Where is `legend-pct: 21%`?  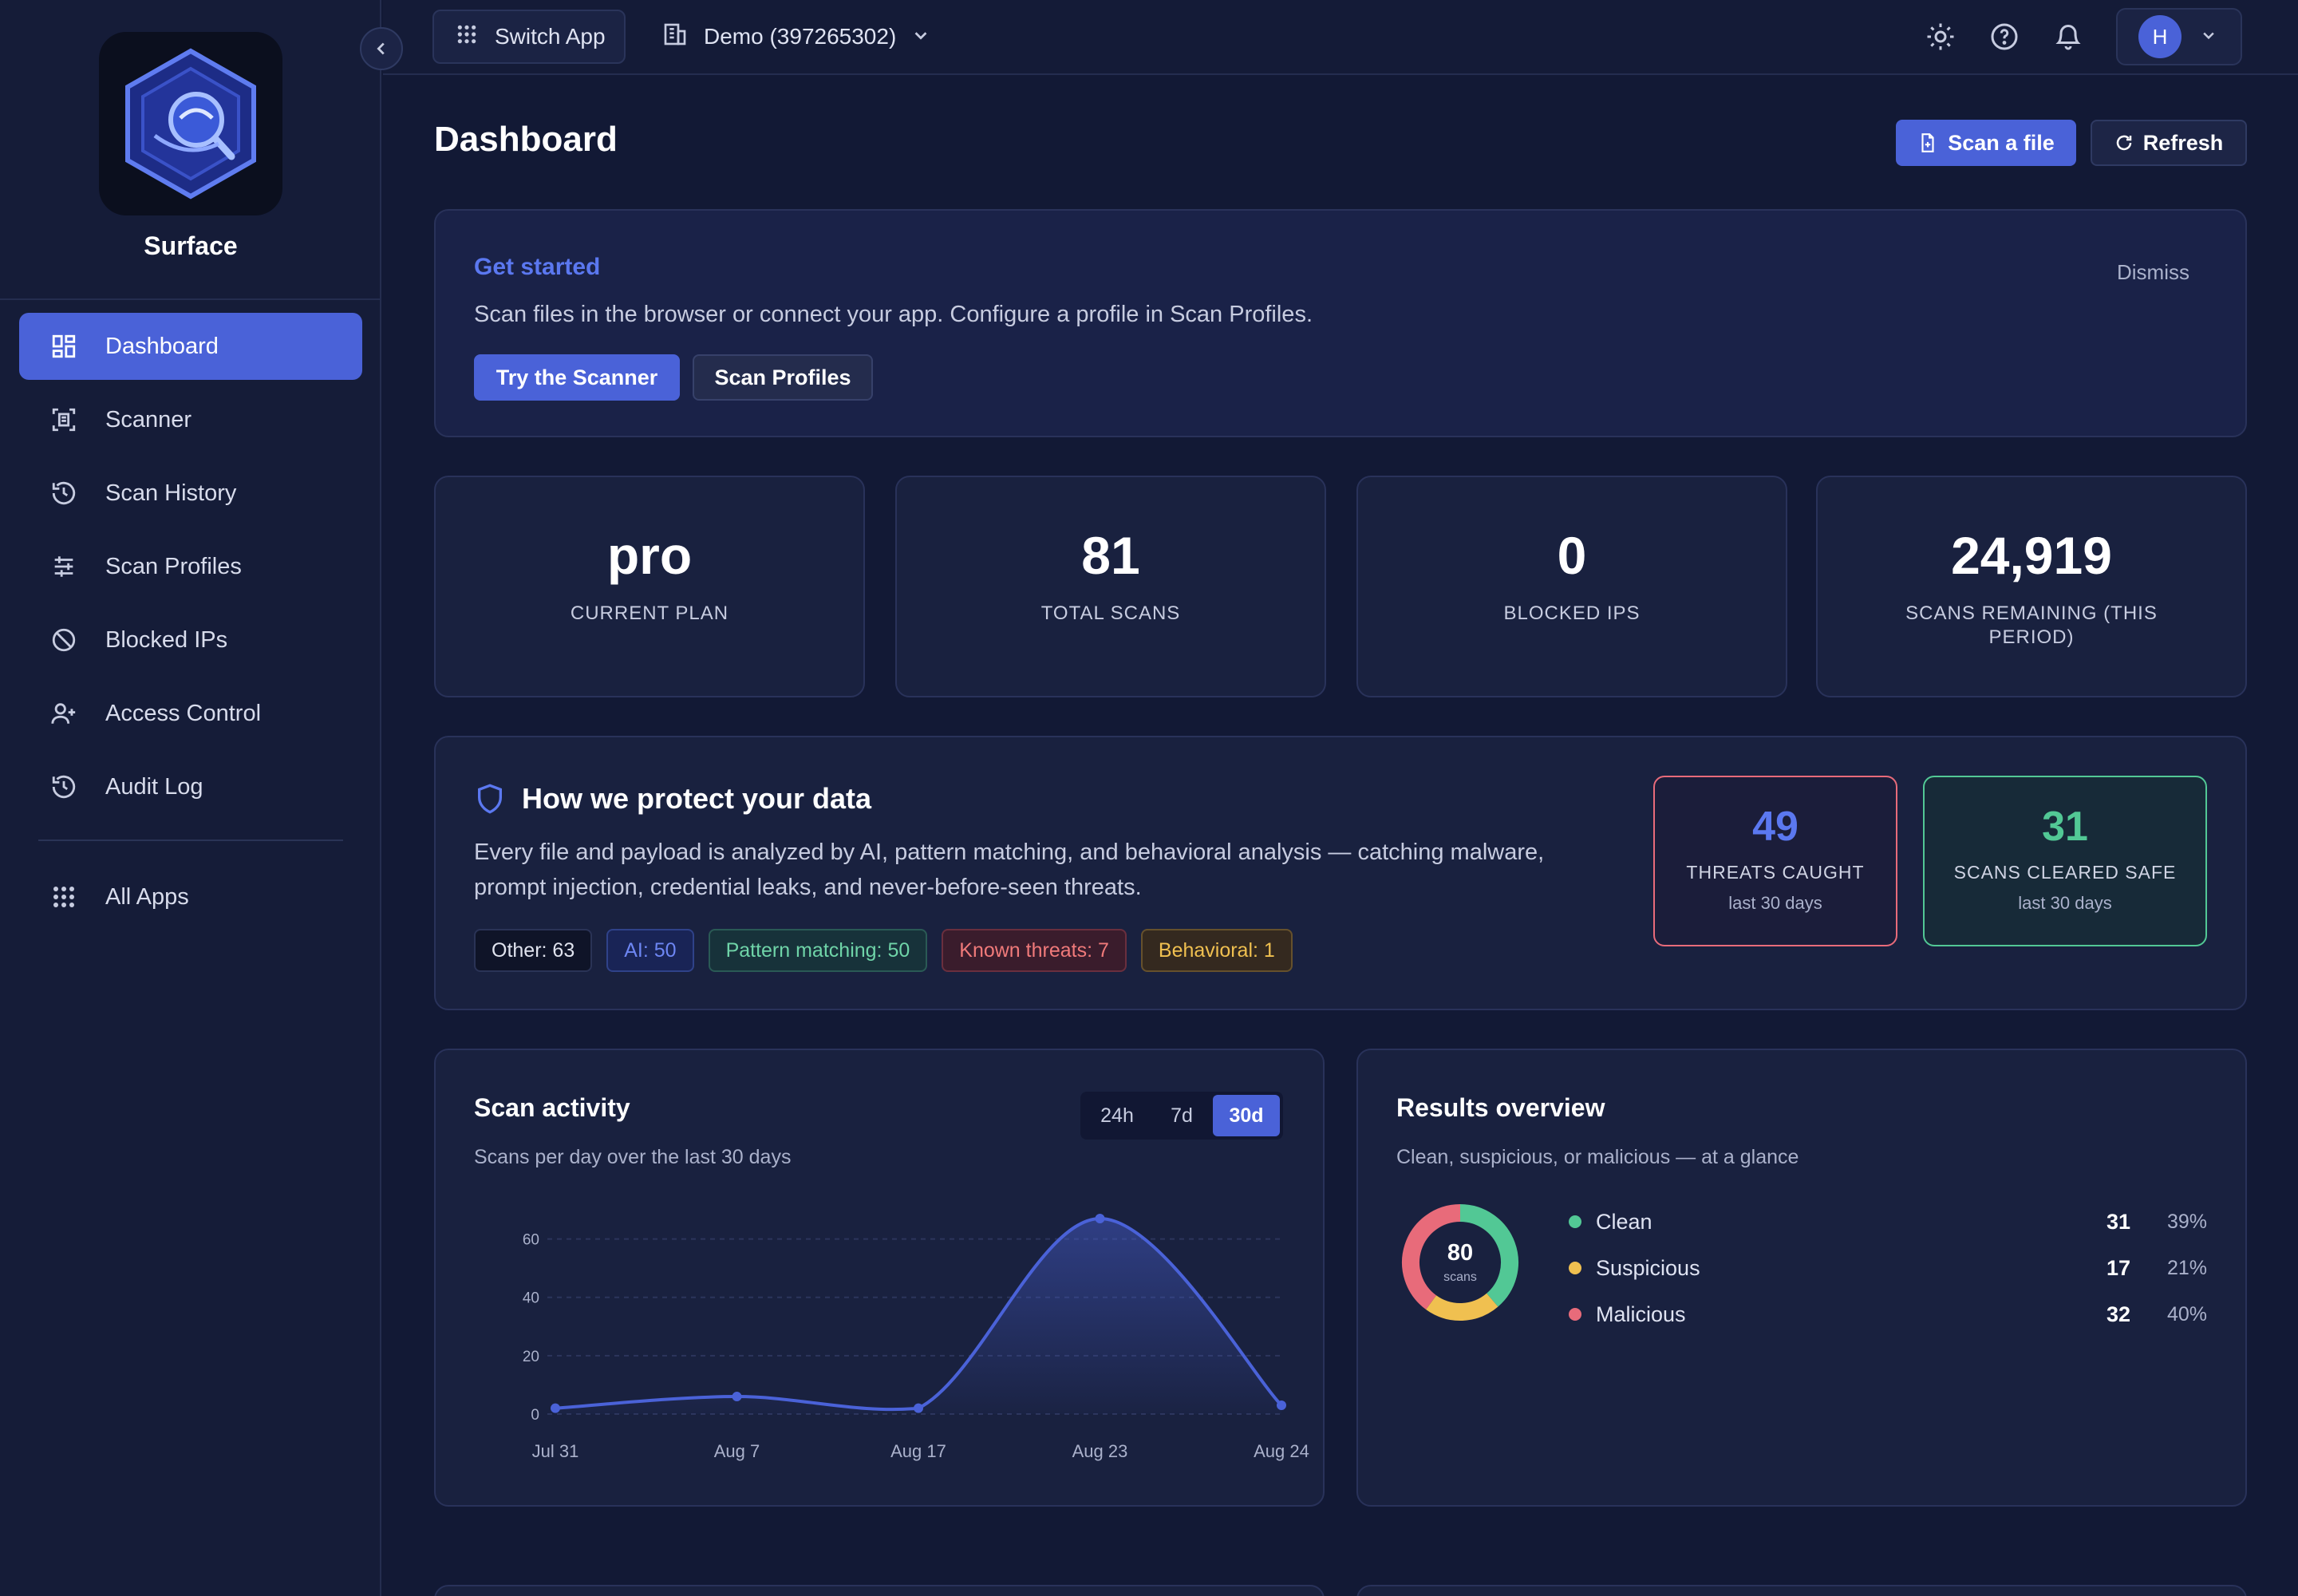
legend-pct: 21% is located at coordinates (2186, 1267).